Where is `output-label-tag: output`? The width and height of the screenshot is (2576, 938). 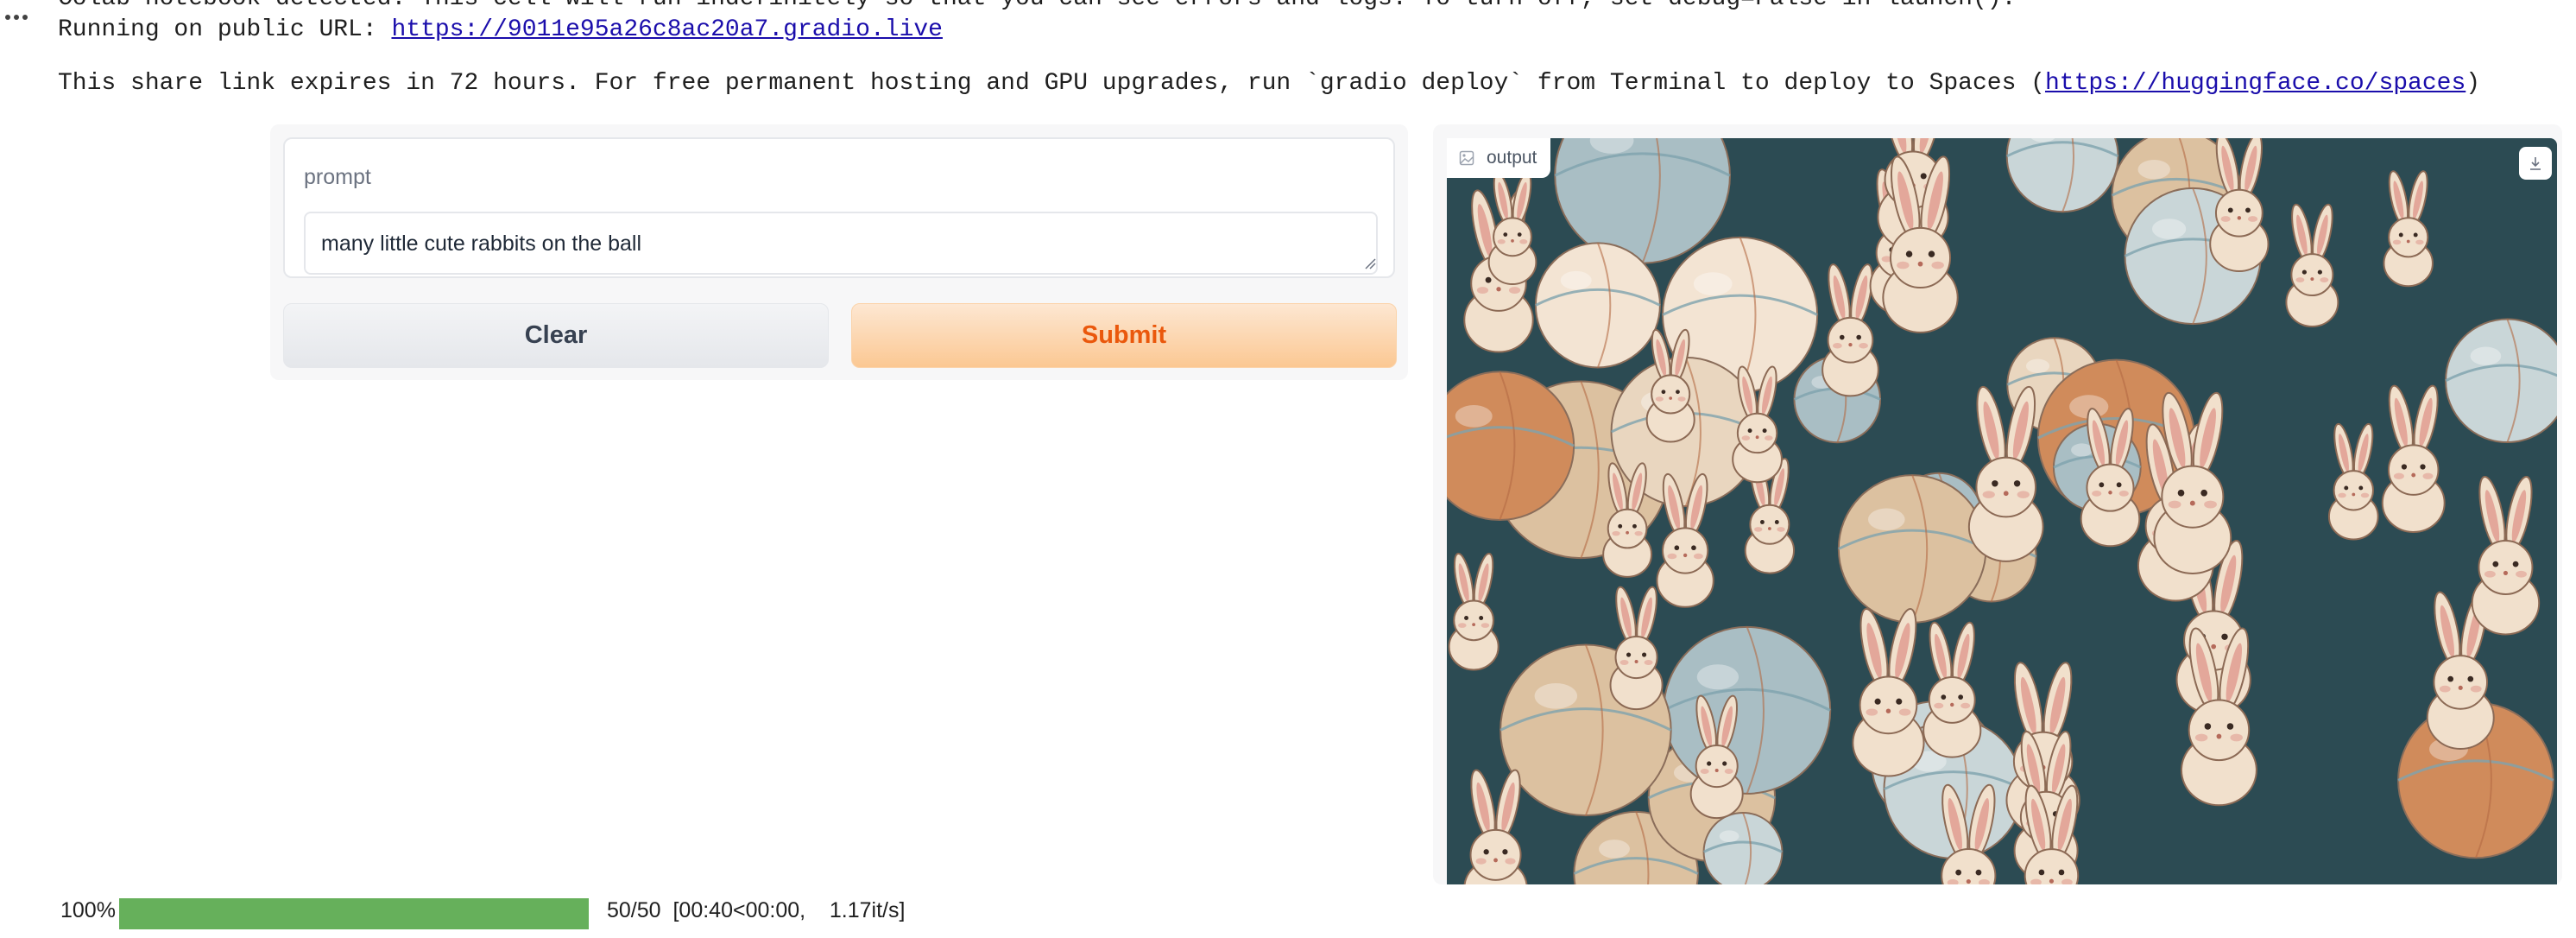
output-label-tag: output is located at coordinates (1499, 158).